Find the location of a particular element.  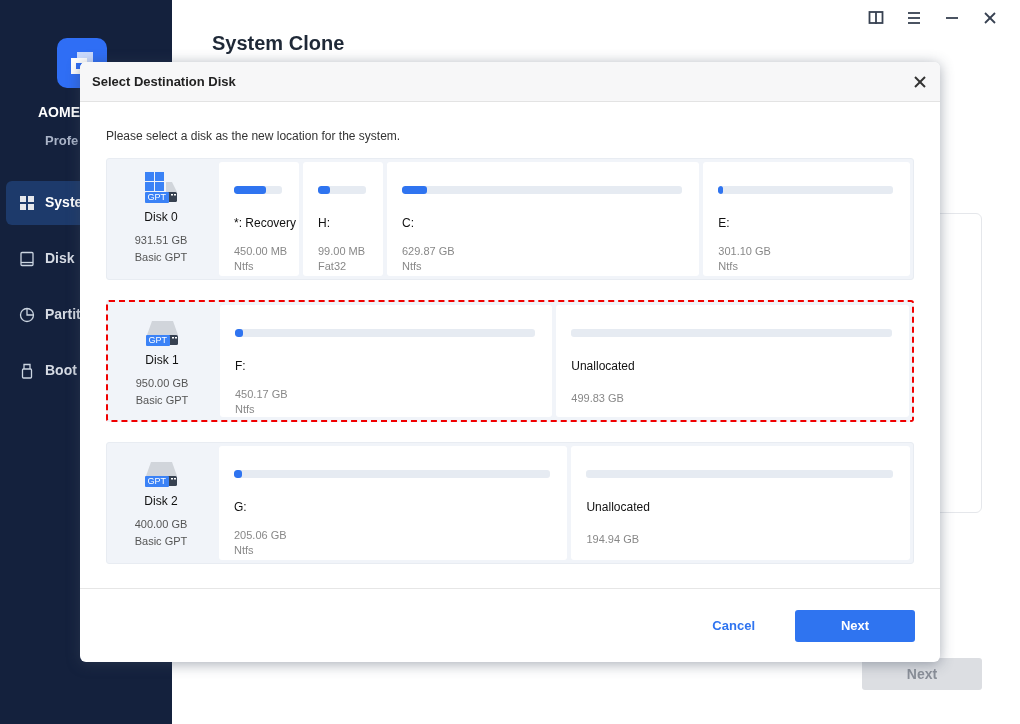

disk-size: 400.00 GB is located at coordinates (161, 524).